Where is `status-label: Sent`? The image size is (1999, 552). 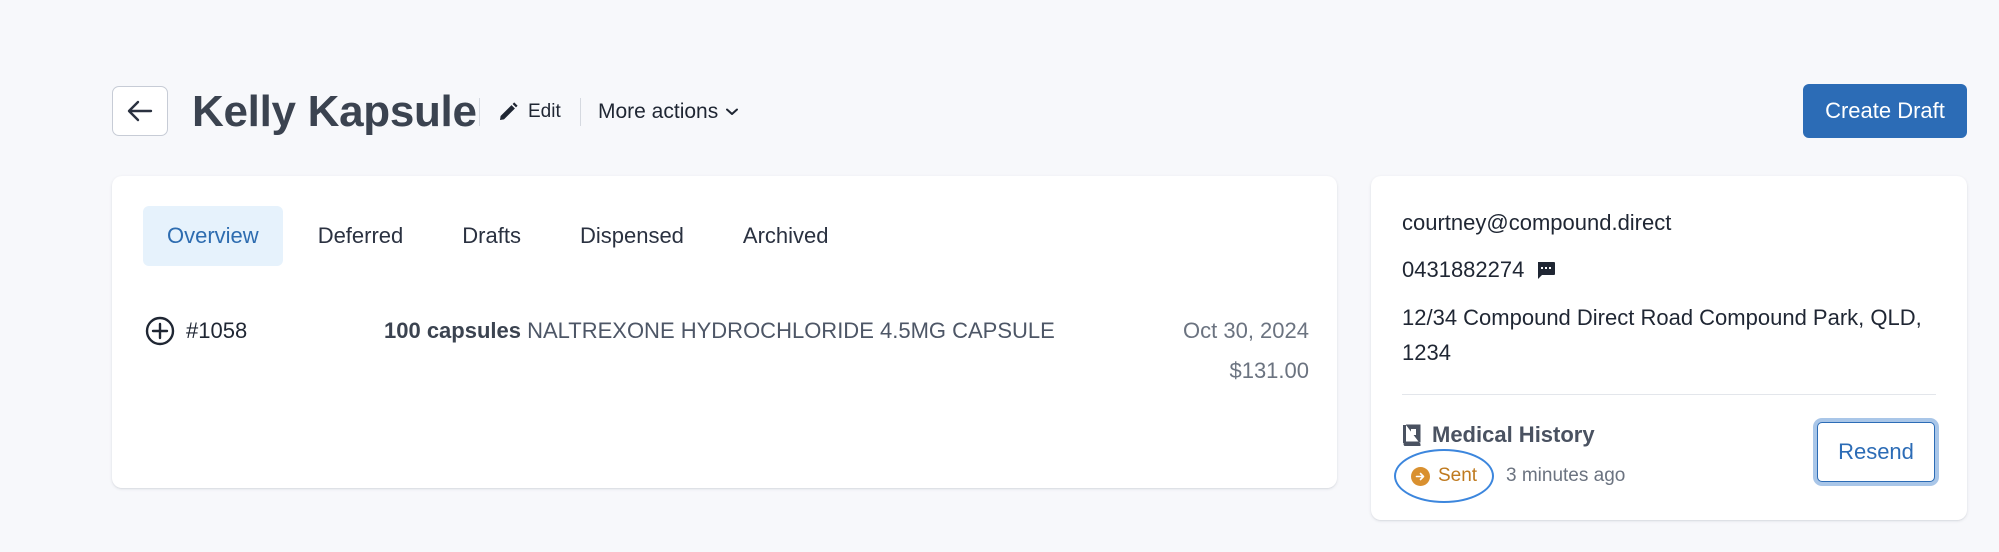 status-label: Sent is located at coordinates (1457, 475).